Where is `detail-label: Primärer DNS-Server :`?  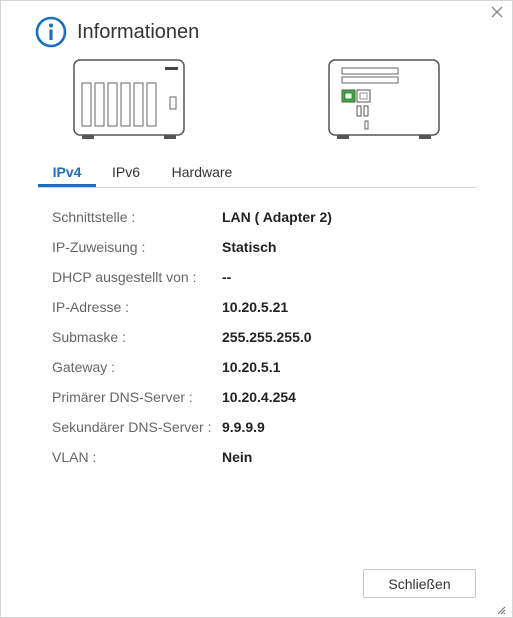
detail-label: Primärer DNS-Server : is located at coordinates (122, 397).